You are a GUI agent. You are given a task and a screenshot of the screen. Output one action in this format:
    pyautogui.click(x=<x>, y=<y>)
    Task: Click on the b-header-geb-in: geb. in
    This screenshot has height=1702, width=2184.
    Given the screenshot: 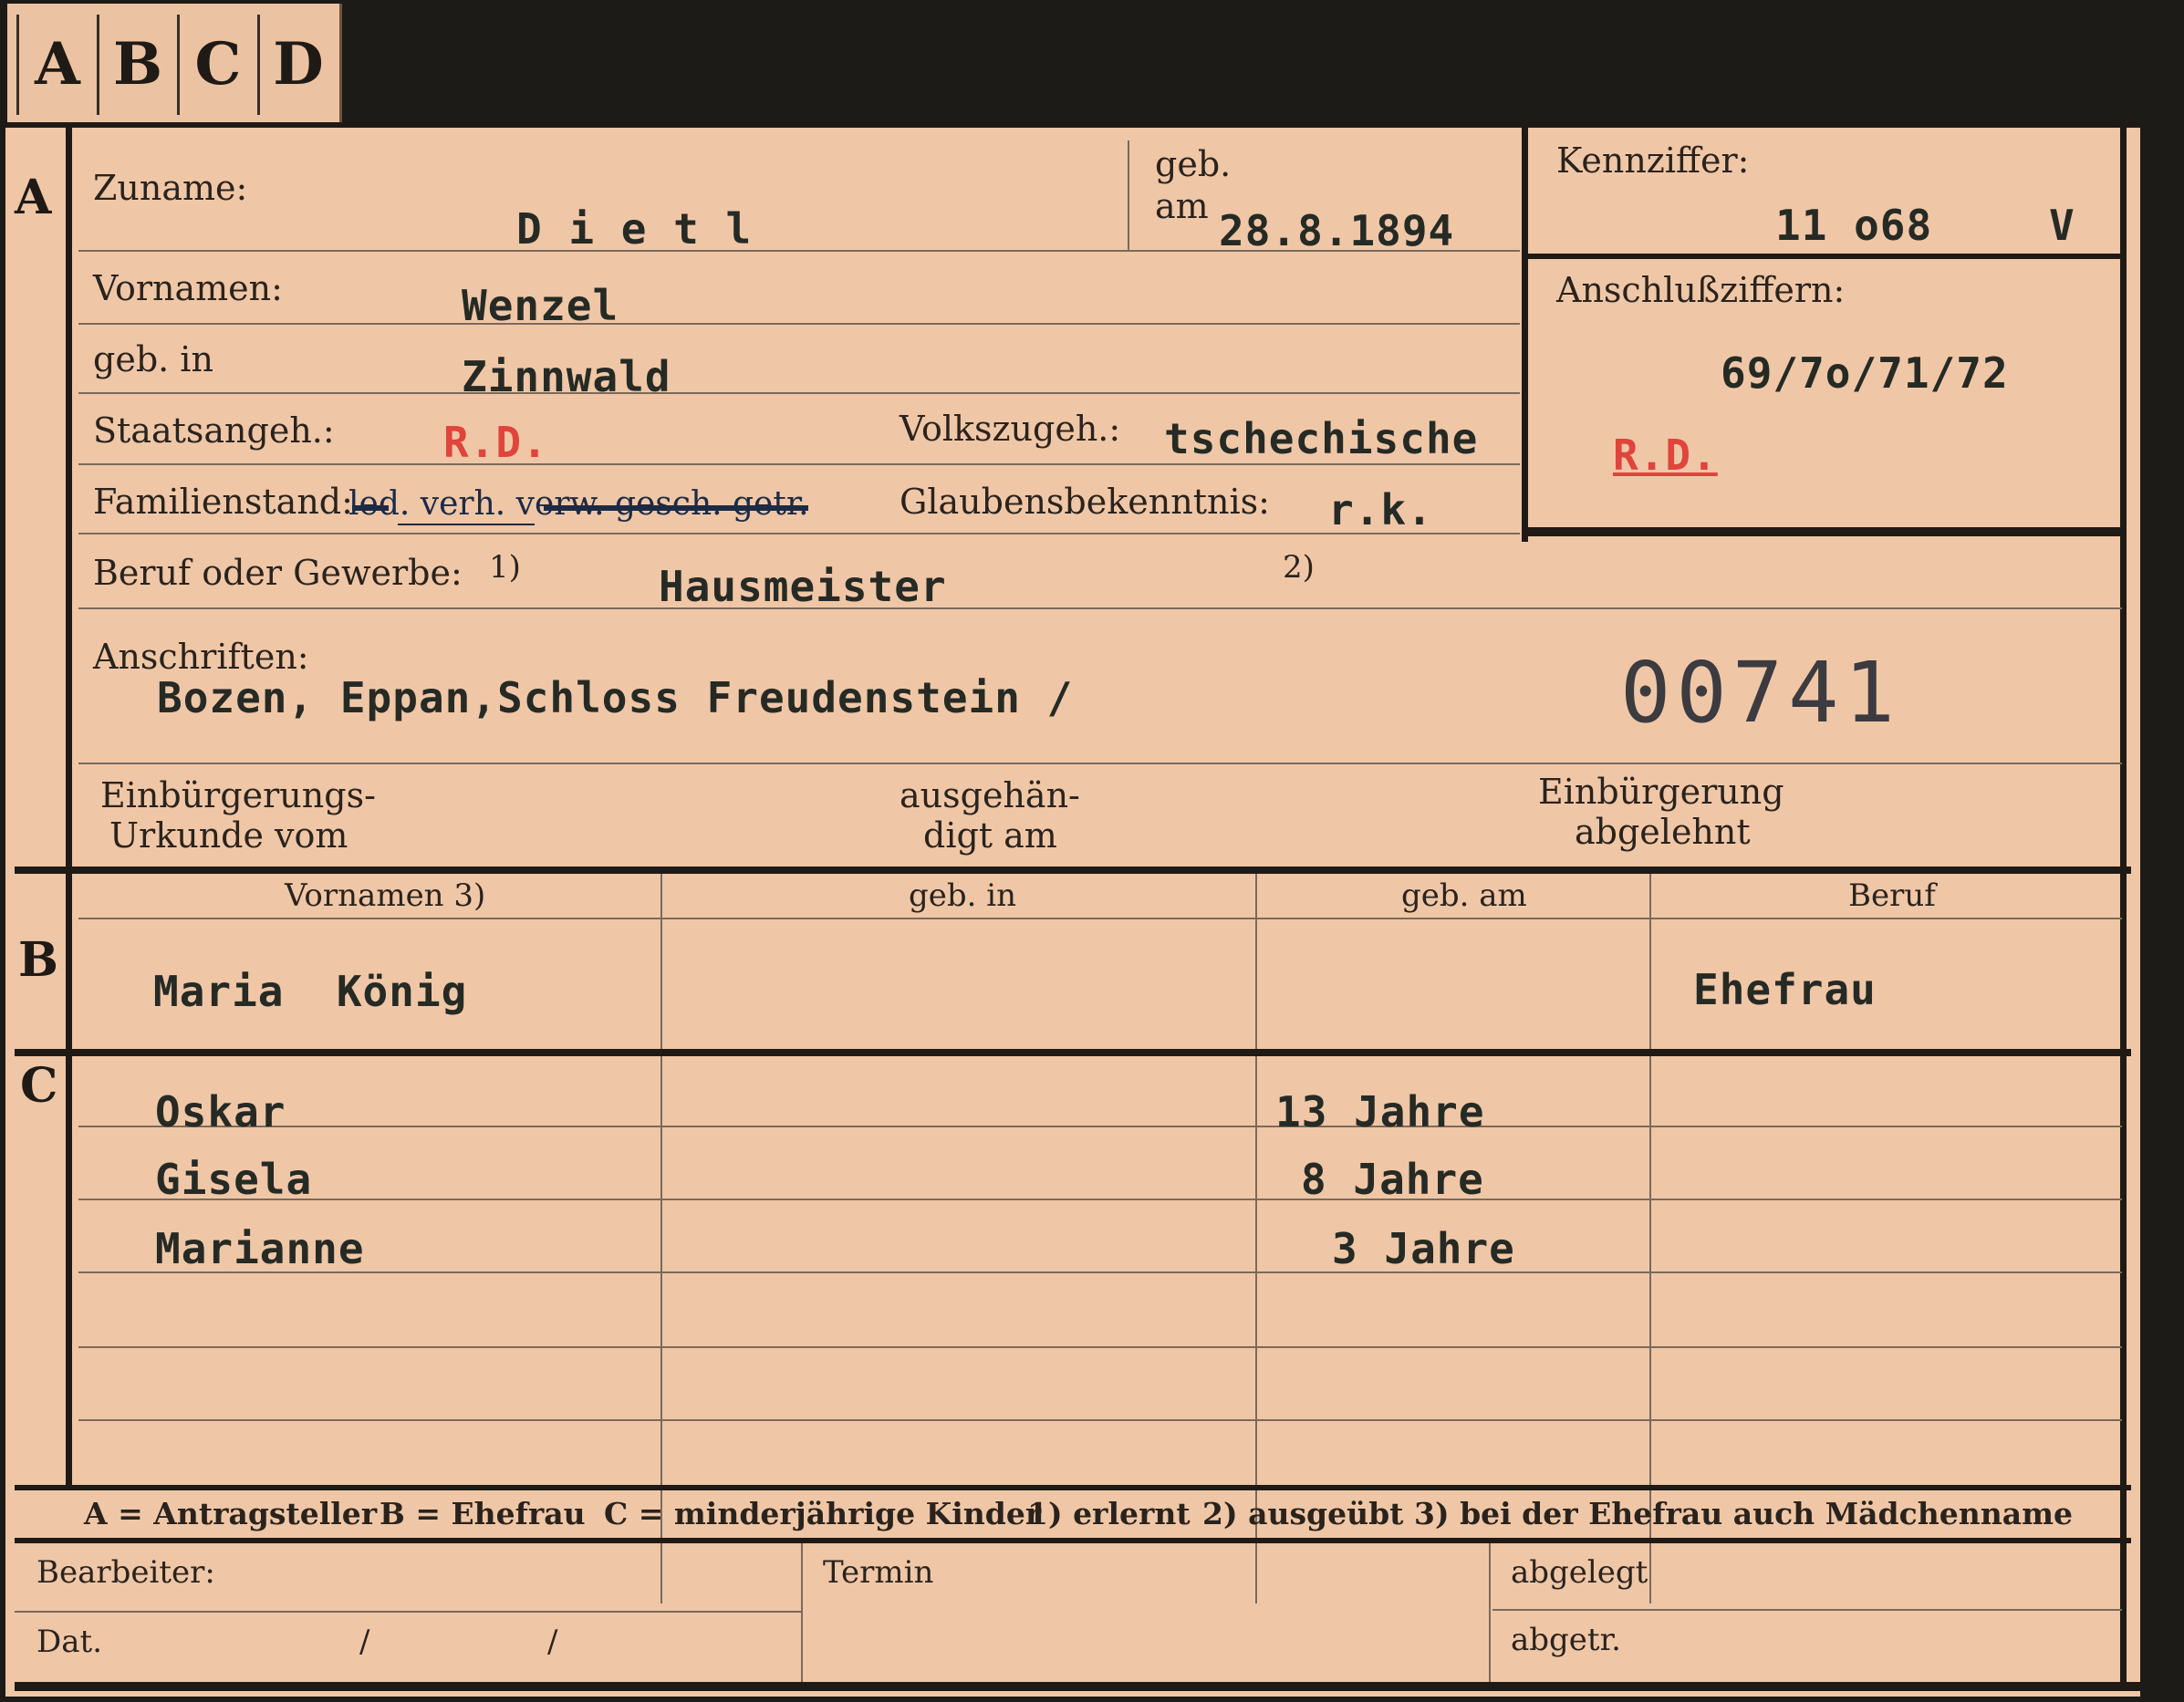 What is the action you would take?
    pyautogui.click(x=963, y=896)
    